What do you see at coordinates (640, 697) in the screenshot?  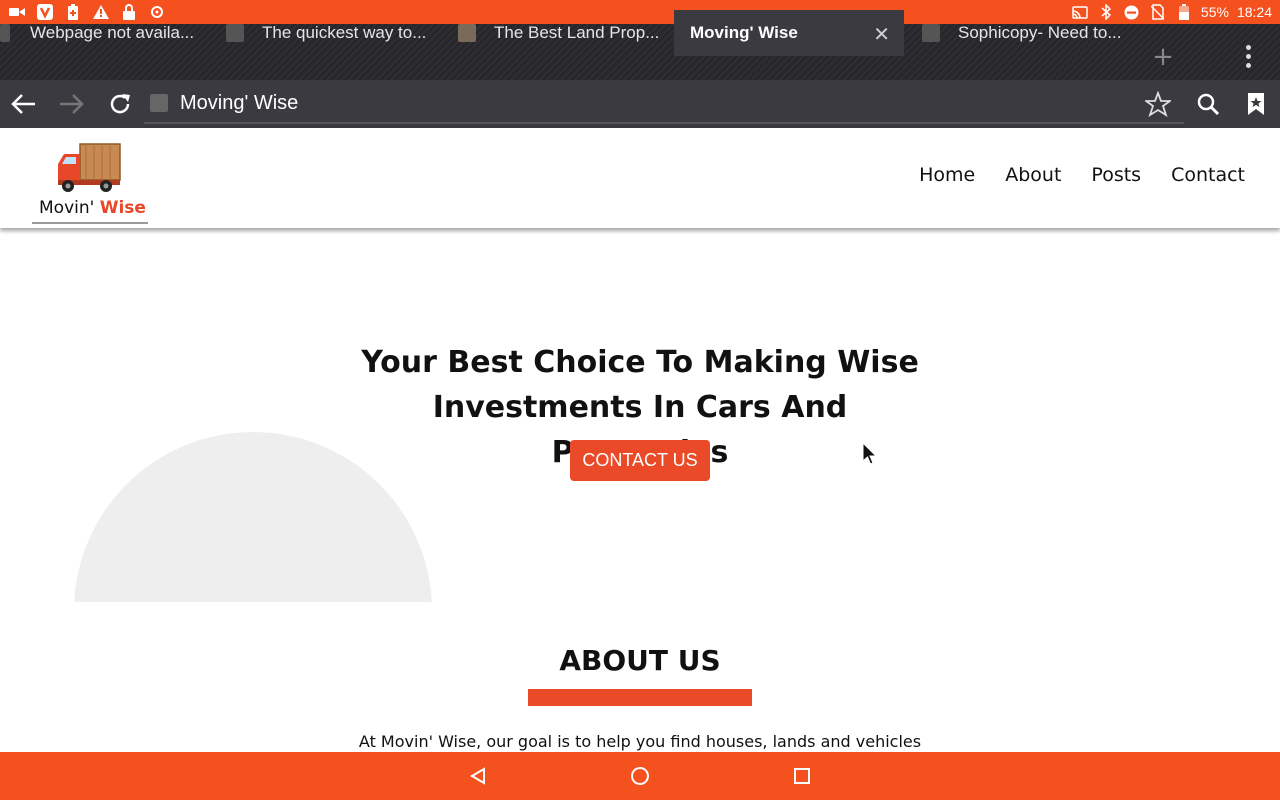 I see `about-underline-bar` at bounding box center [640, 697].